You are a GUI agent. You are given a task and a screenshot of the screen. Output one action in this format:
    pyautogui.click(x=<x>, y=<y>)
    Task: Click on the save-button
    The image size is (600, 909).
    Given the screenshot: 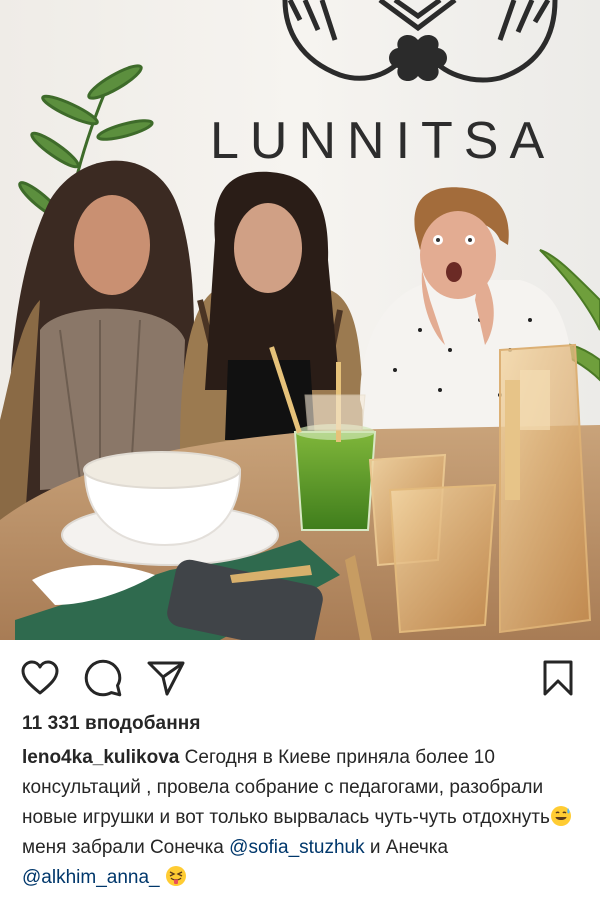 What is the action you would take?
    pyautogui.click(x=558, y=678)
    